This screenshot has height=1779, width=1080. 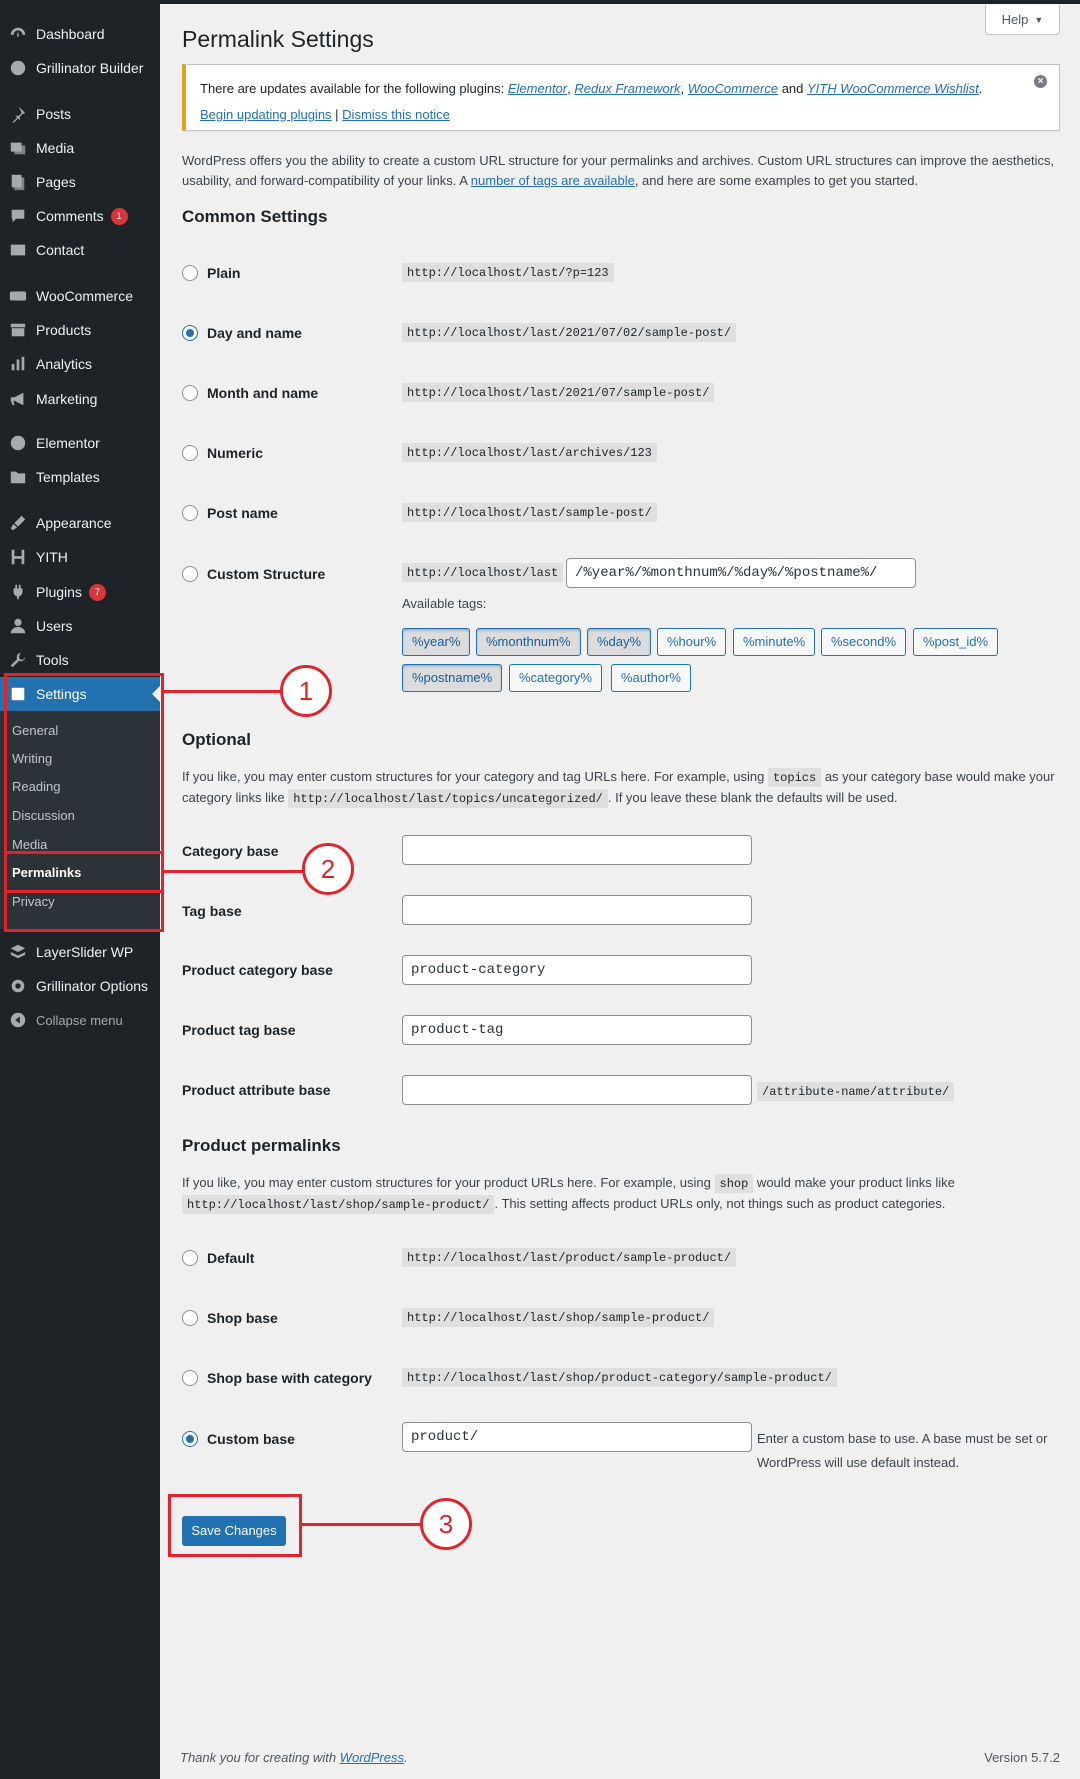 What do you see at coordinates (577, 850) in the screenshot?
I see `category-base-input` at bounding box center [577, 850].